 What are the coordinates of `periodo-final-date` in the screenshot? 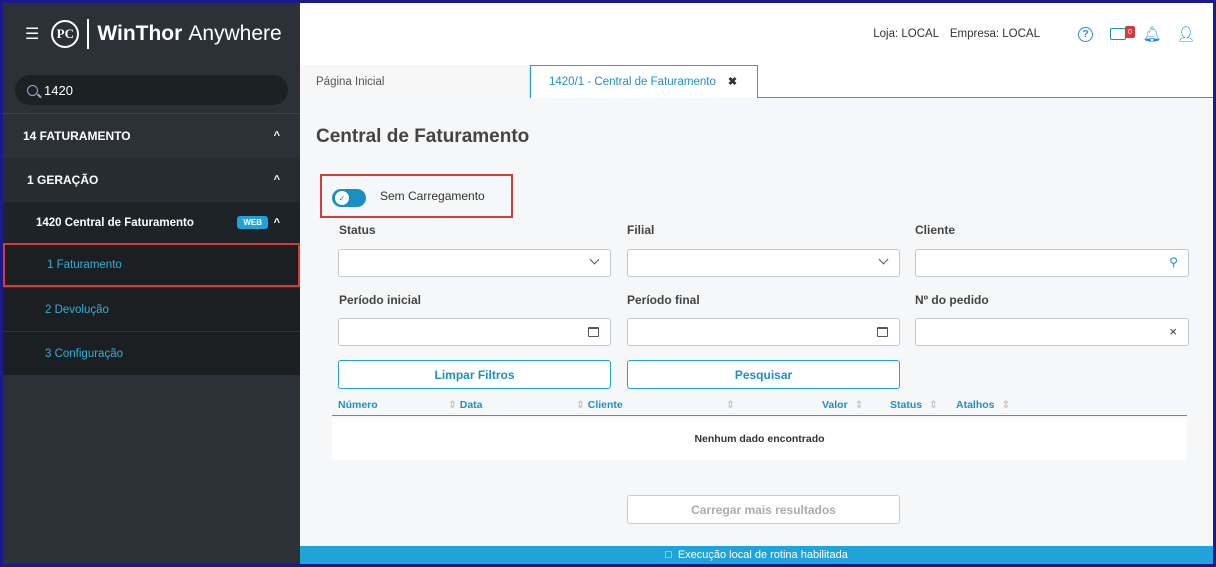 It's located at (763, 332).